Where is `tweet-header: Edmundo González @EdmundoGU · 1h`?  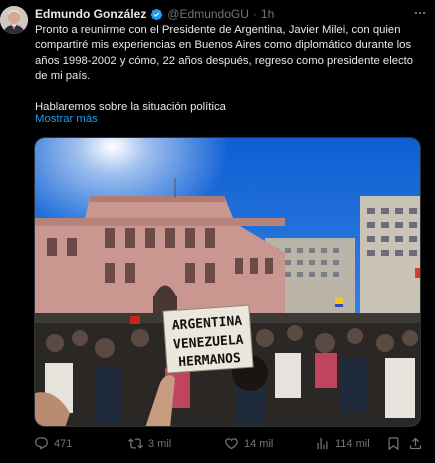
tweet-header: Edmundo González @EdmundoGU · 1h is located at coordinates (231, 14).